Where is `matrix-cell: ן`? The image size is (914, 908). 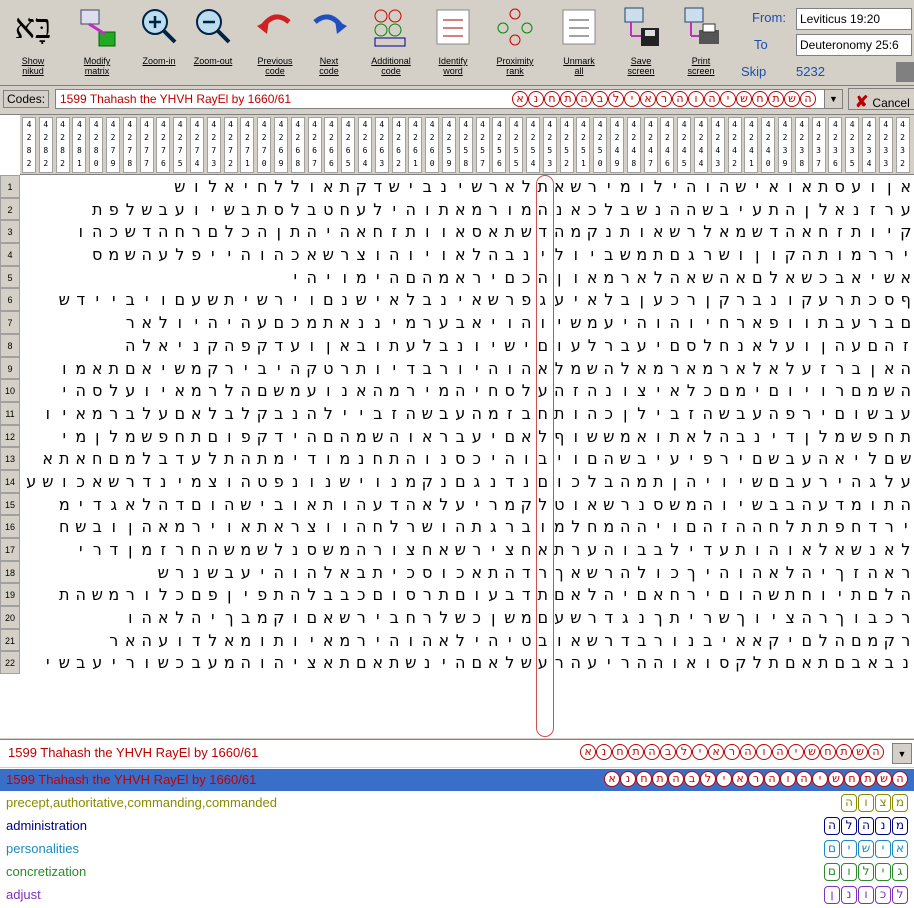 matrix-cell: ן is located at coordinates (328, 346).